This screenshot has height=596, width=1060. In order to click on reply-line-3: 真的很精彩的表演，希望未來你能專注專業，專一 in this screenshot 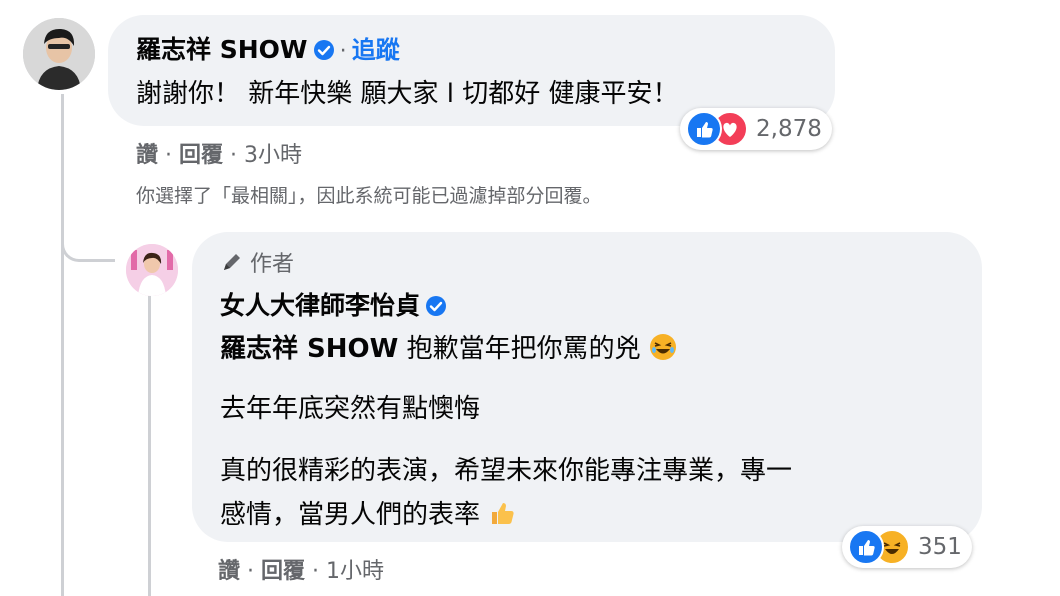, I will do `click(506, 471)`.